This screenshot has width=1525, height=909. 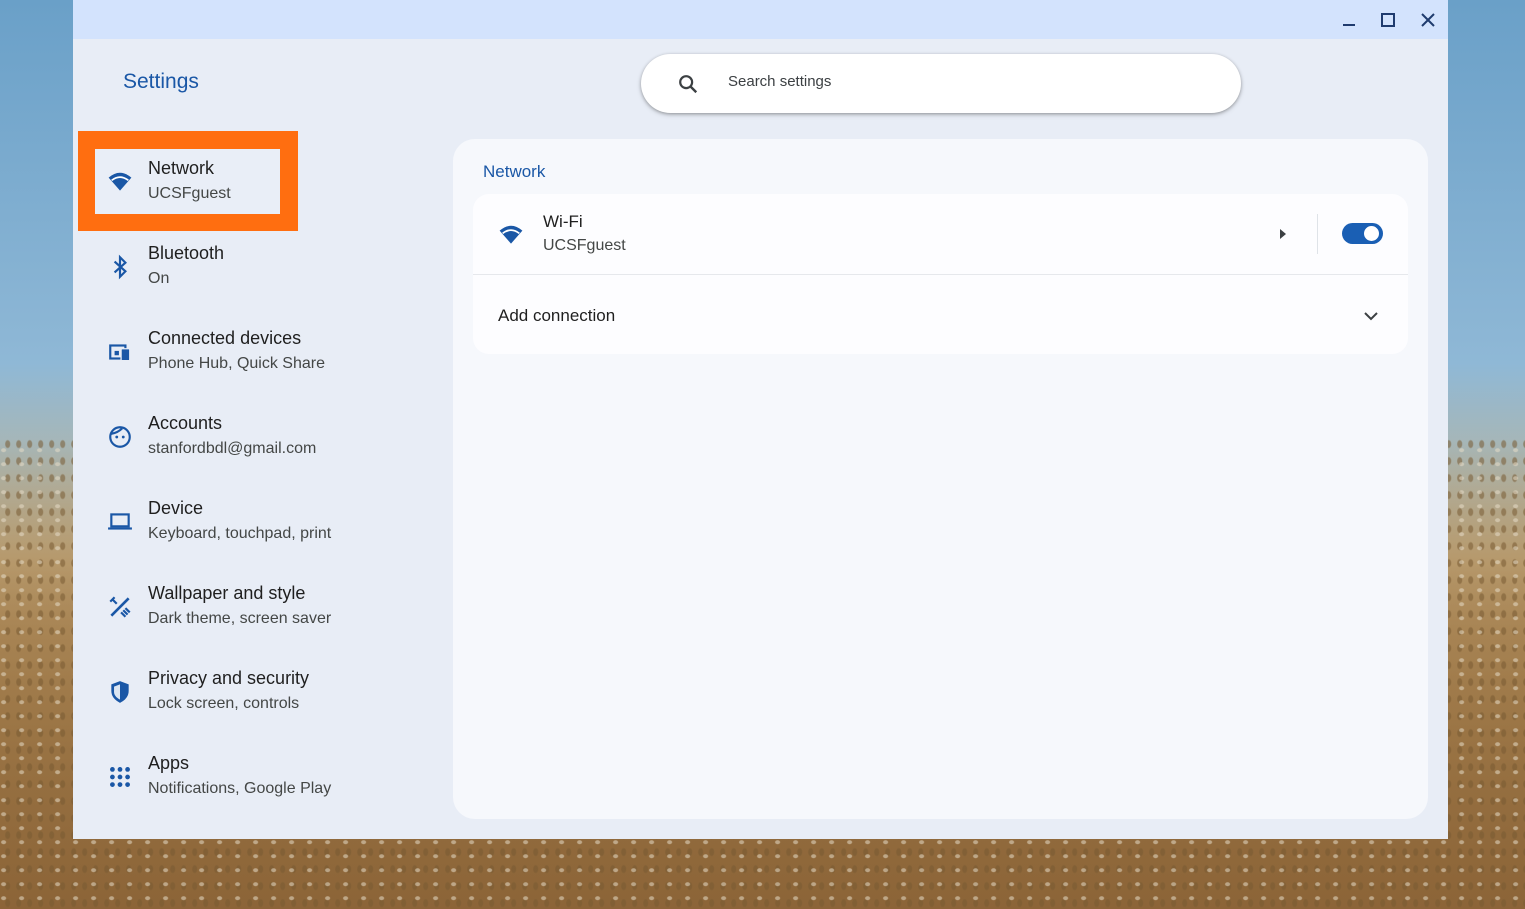 I want to click on sidebar-item-title: Connected devices, so click(x=225, y=338).